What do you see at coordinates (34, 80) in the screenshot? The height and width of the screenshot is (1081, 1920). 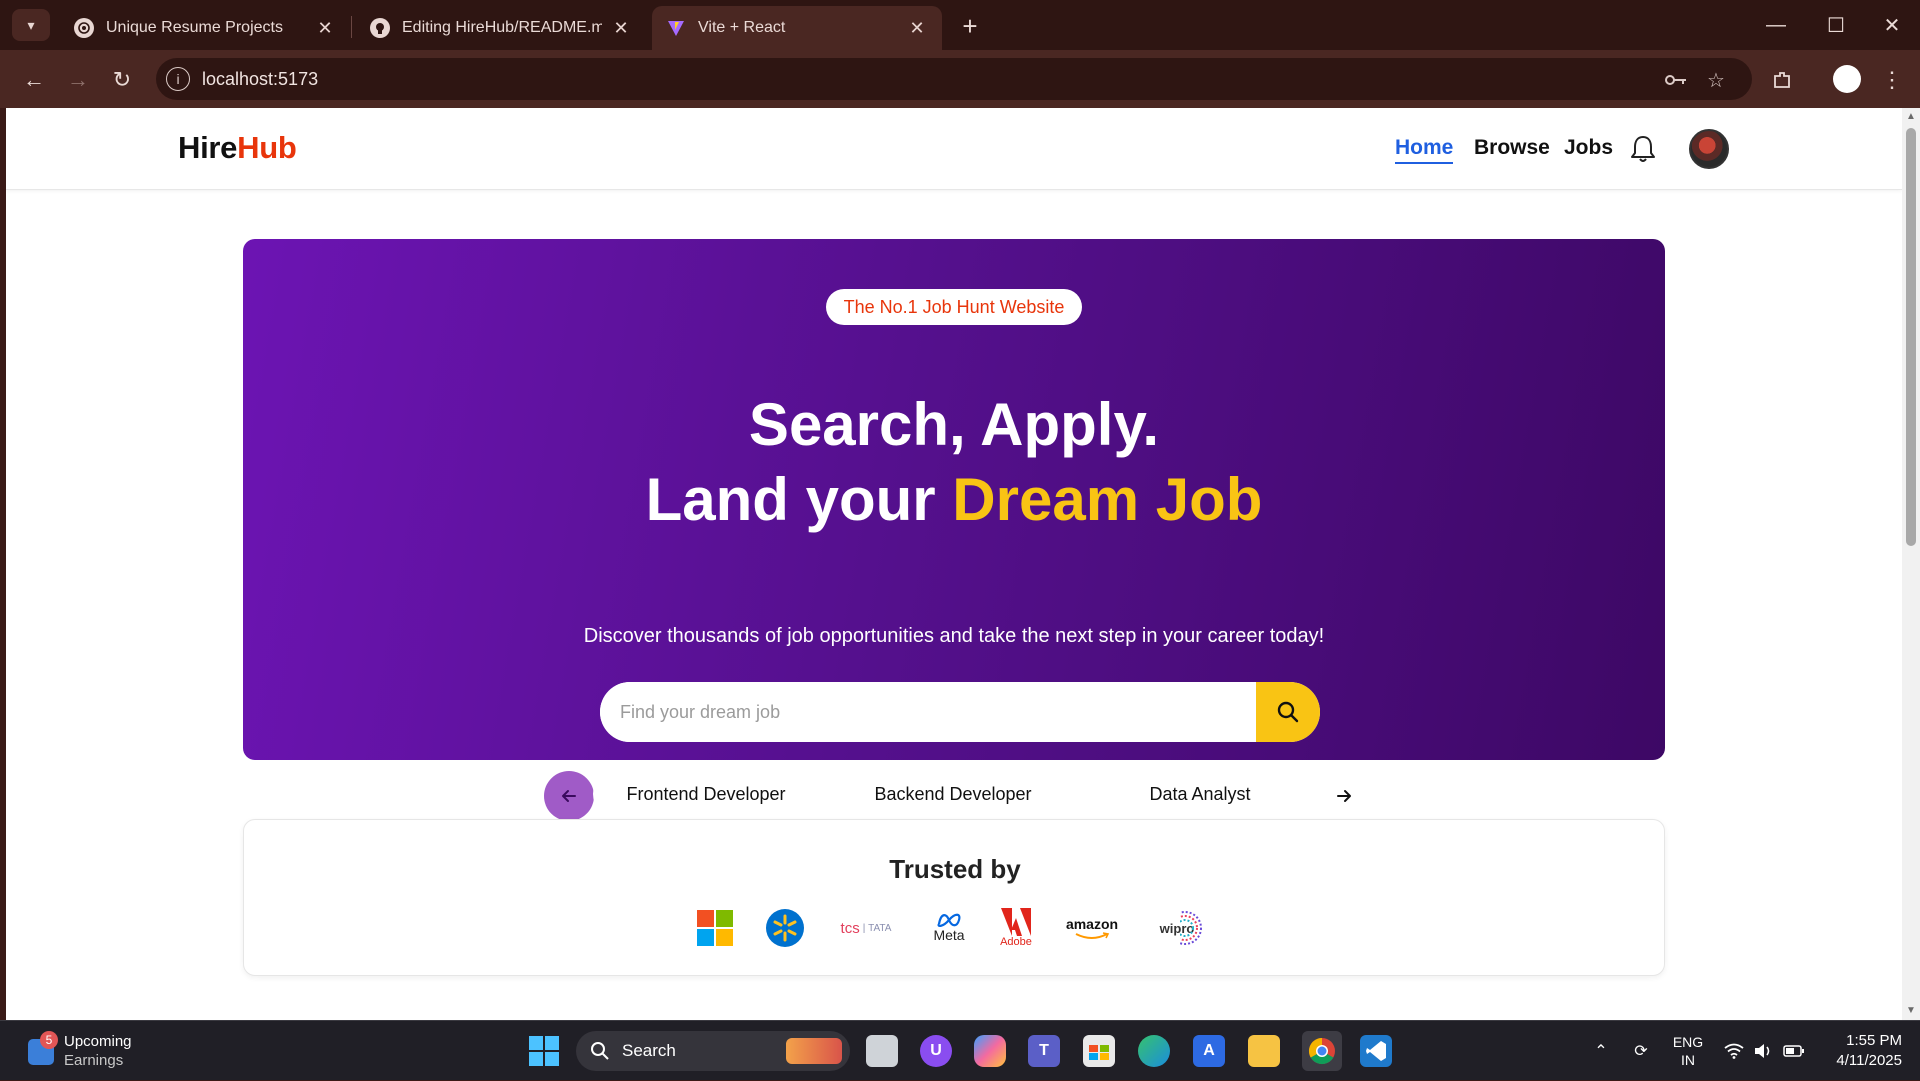 I see `back-arrow-icon: ←` at bounding box center [34, 80].